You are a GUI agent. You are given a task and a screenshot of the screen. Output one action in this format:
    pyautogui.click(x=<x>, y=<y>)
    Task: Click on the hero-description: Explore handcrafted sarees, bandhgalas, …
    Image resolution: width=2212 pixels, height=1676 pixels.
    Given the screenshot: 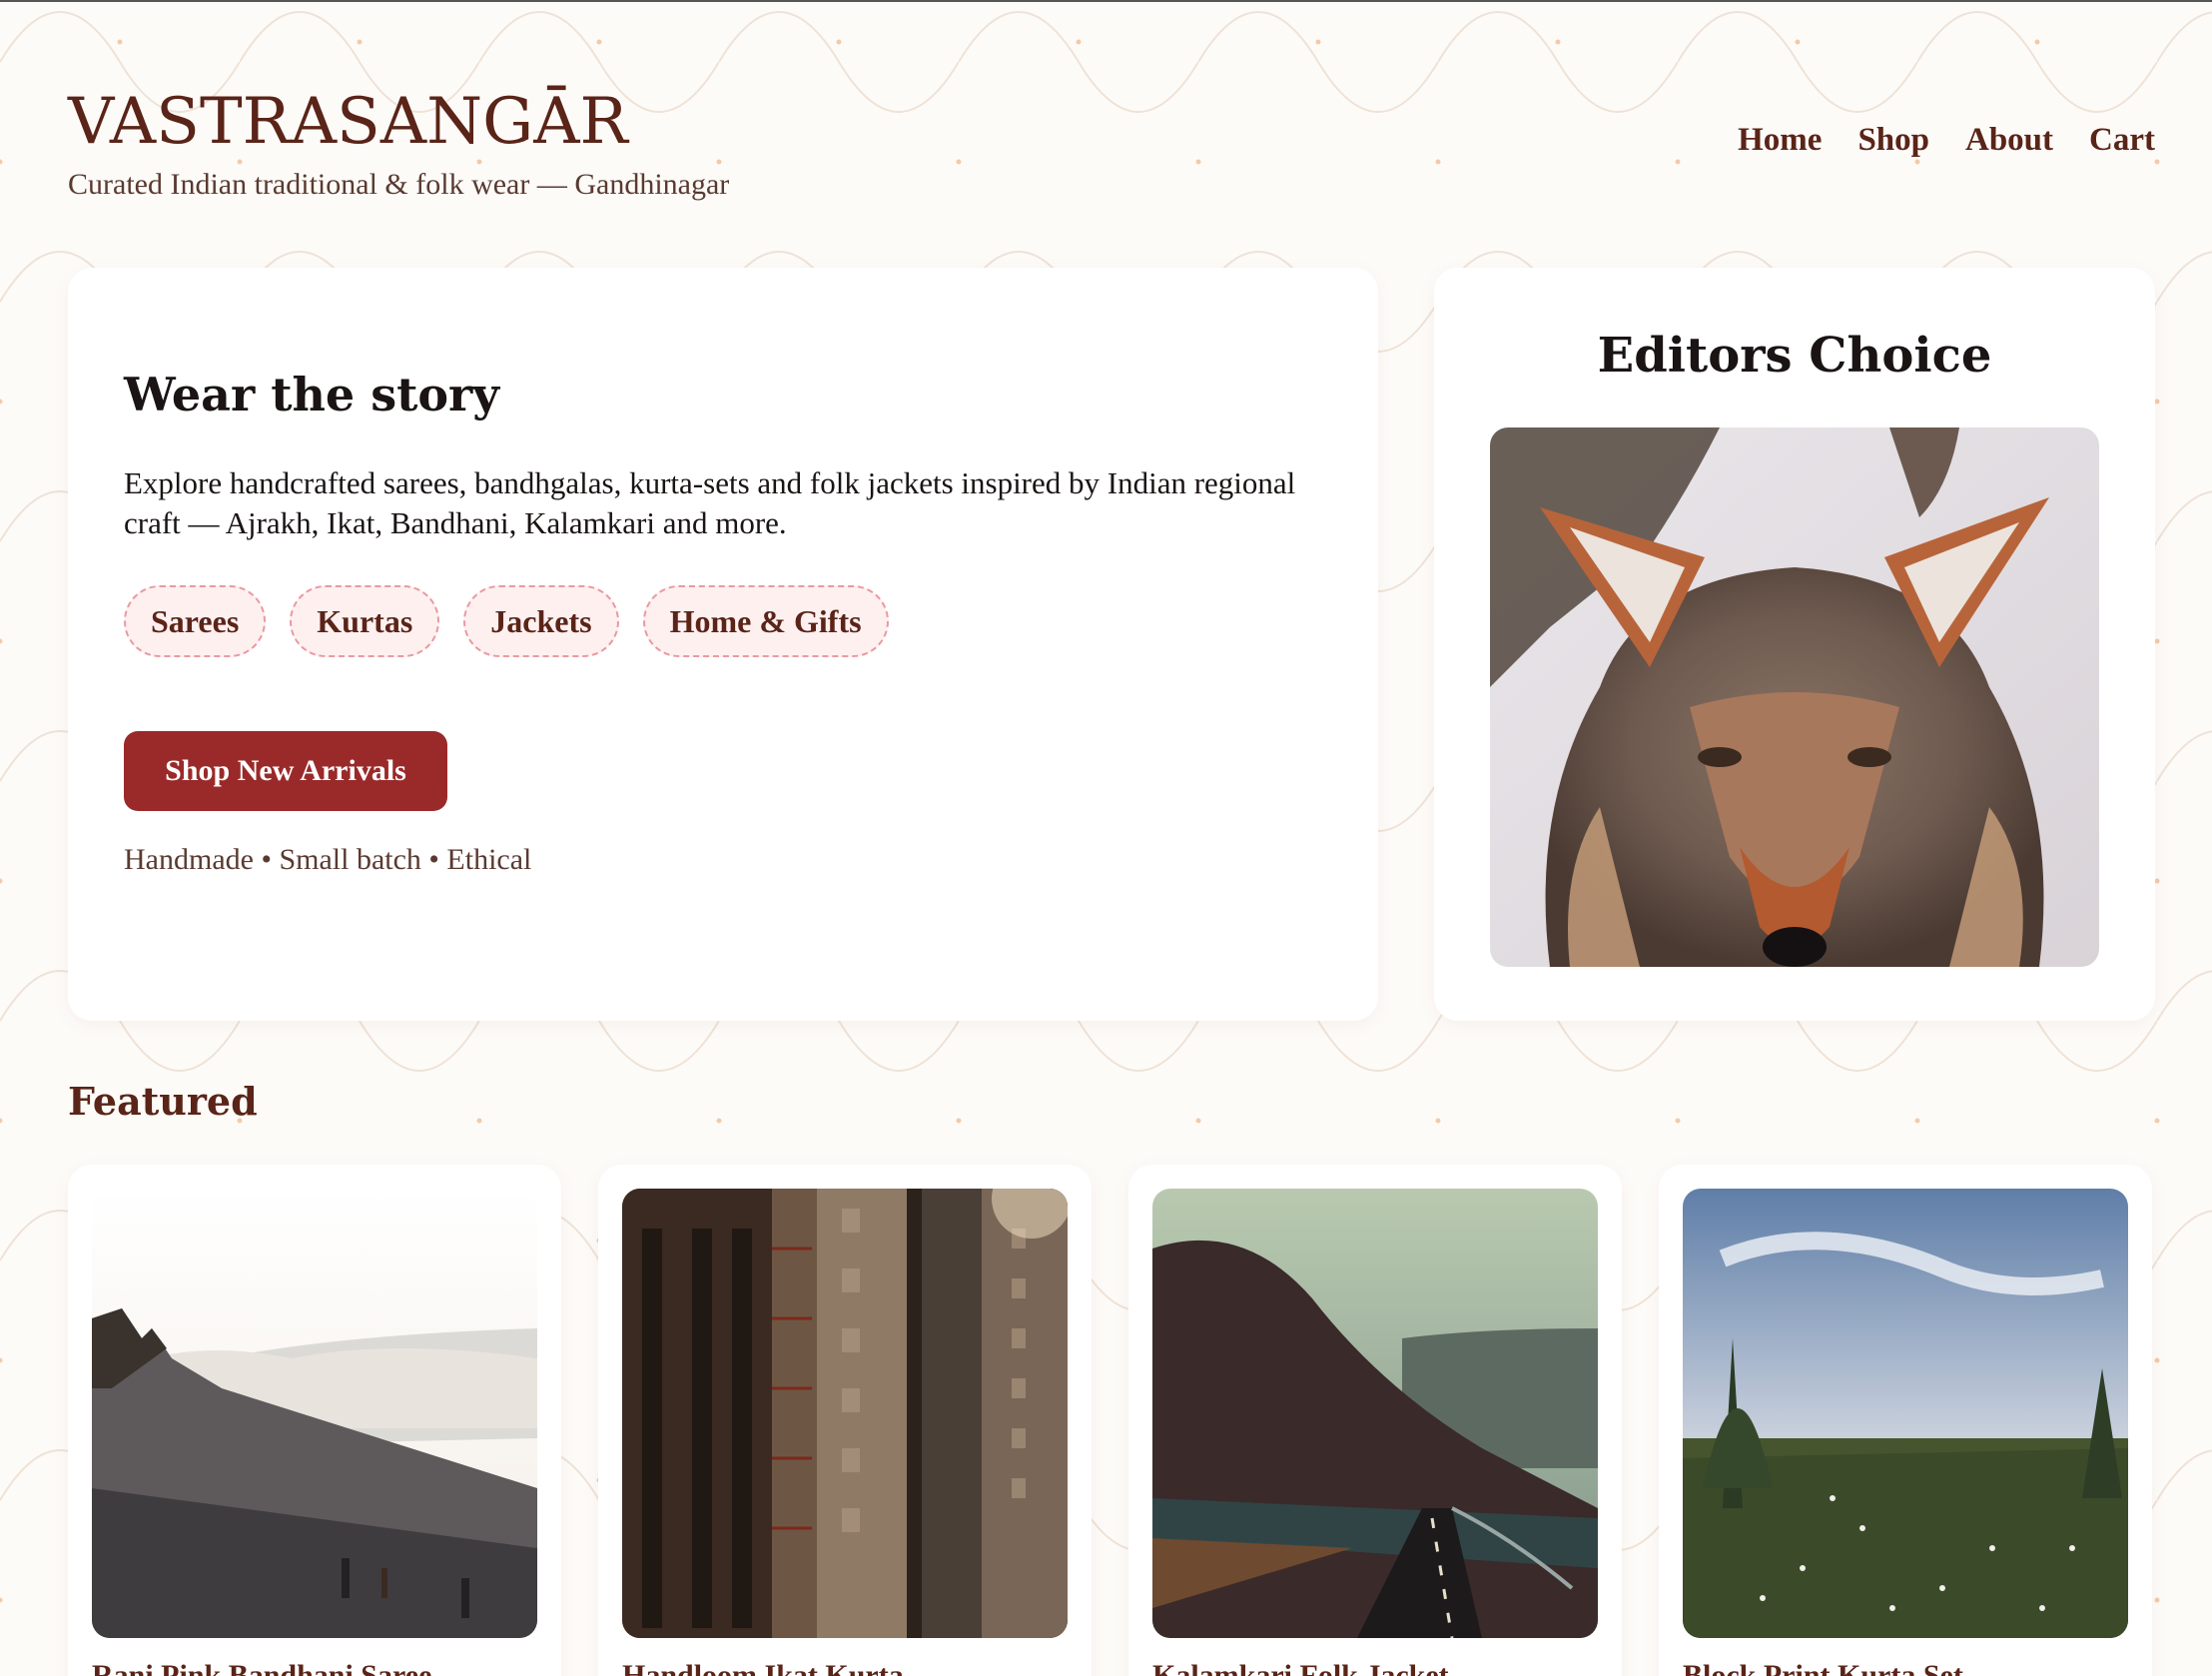 What is the action you would take?
    pyautogui.click(x=710, y=502)
    